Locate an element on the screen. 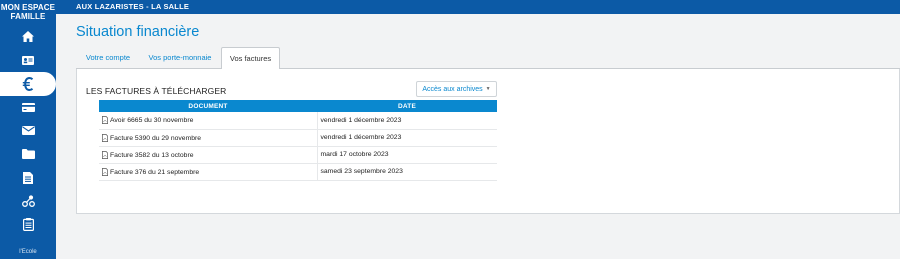  brand-line-2: FAMILLE is located at coordinates (28, 16).